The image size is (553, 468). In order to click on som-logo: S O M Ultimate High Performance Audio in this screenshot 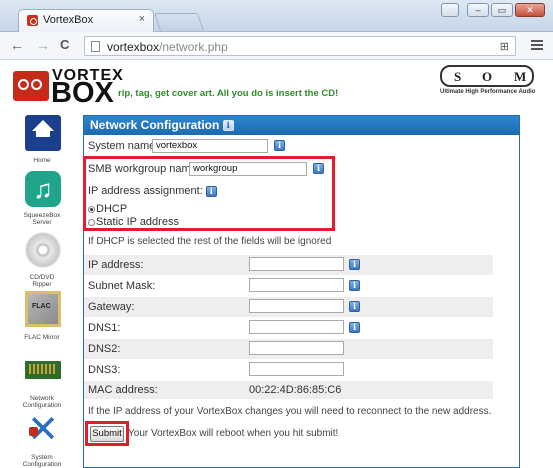, I will do `click(487, 80)`.